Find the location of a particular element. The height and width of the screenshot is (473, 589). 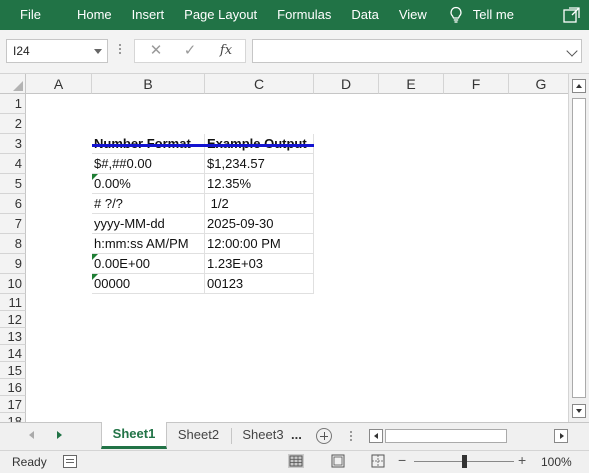

horizontal-scroll-thumb is located at coordinates (446, 436).